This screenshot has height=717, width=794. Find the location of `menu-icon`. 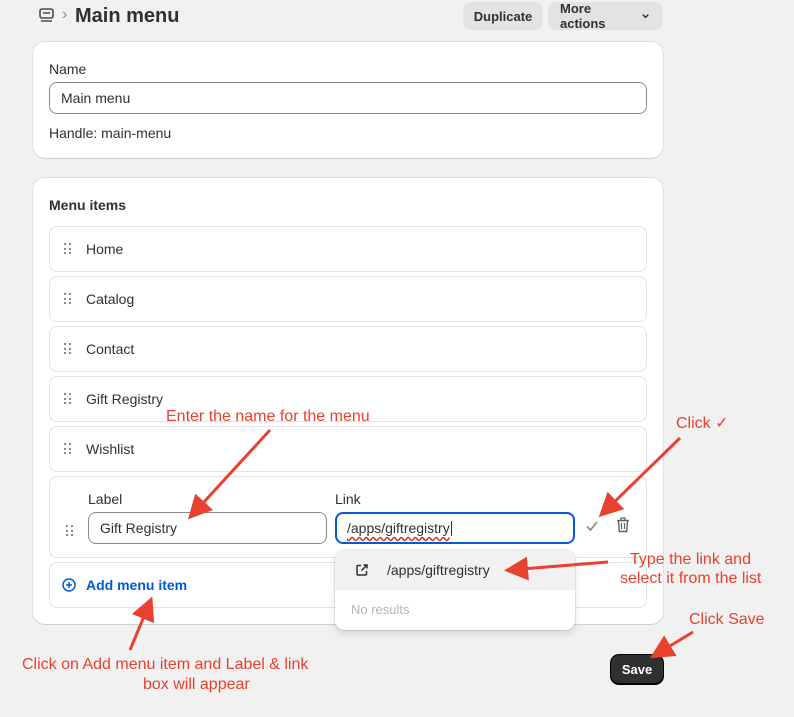

menu-icon is located at coordinates (46, 15).